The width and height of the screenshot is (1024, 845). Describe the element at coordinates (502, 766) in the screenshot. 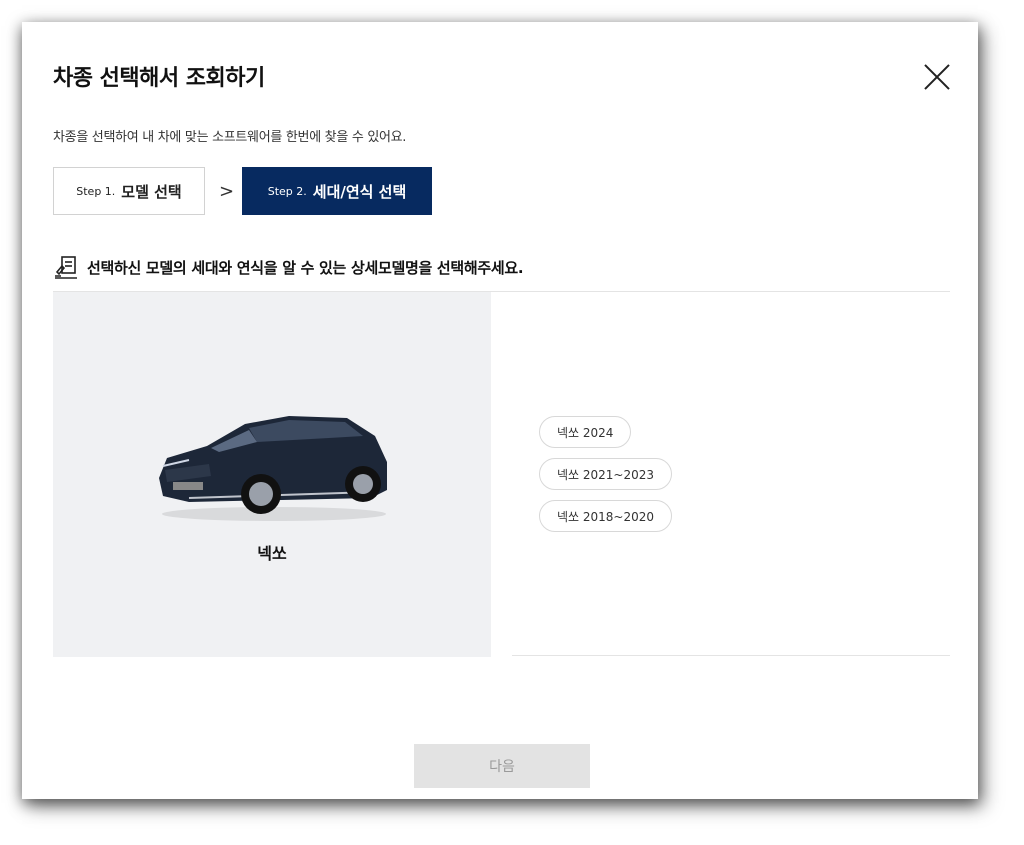

I see `next-button: 다음` at that location.